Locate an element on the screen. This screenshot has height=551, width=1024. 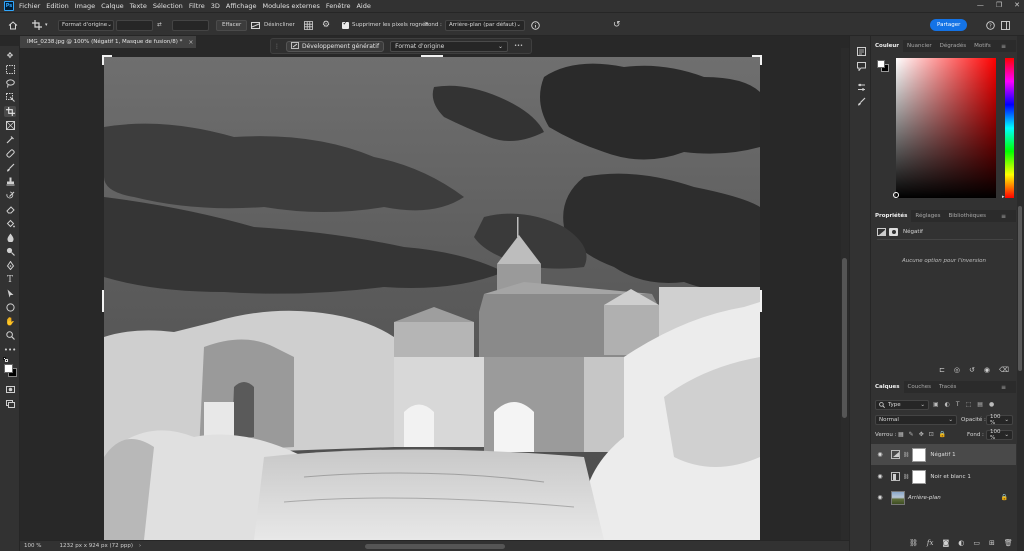
canvas-vertical-scroll-thumb is located at coordinates (844, 338).